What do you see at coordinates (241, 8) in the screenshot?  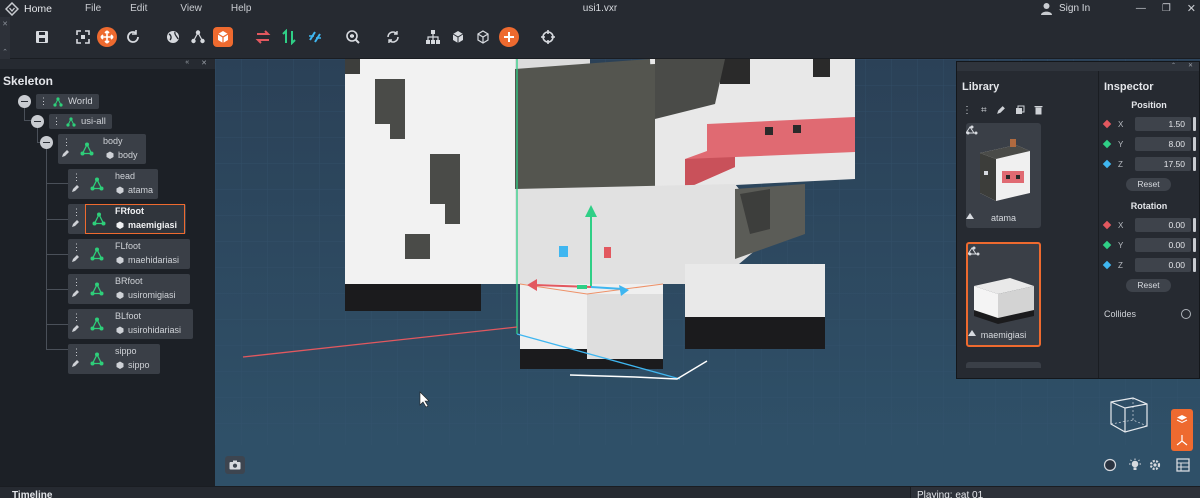 I see `menu-help: Help` at bounding box center [241, 8].